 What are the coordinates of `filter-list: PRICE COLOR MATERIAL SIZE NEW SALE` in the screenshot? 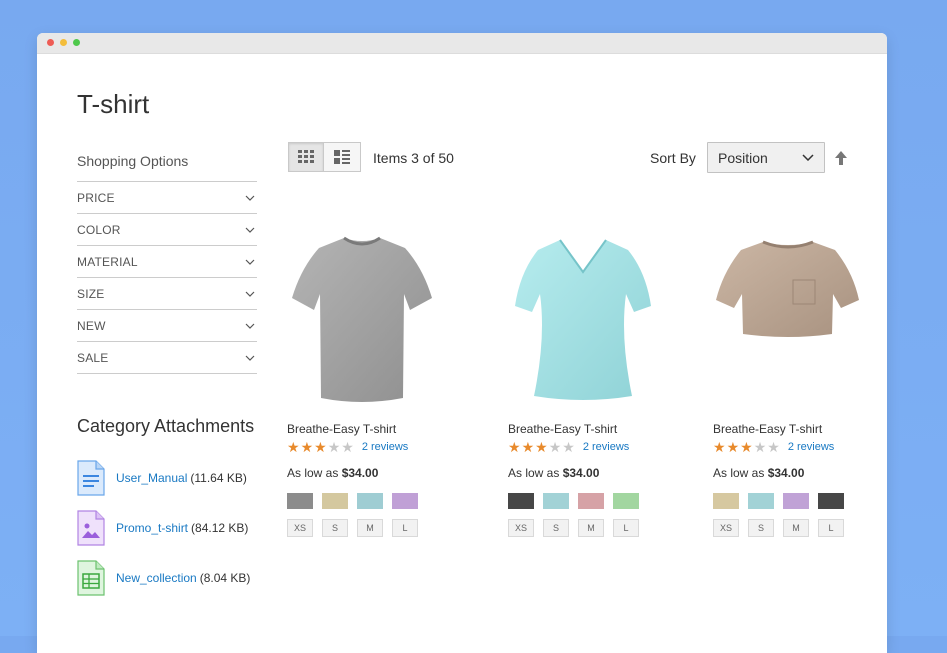 It's located at (167, 277).